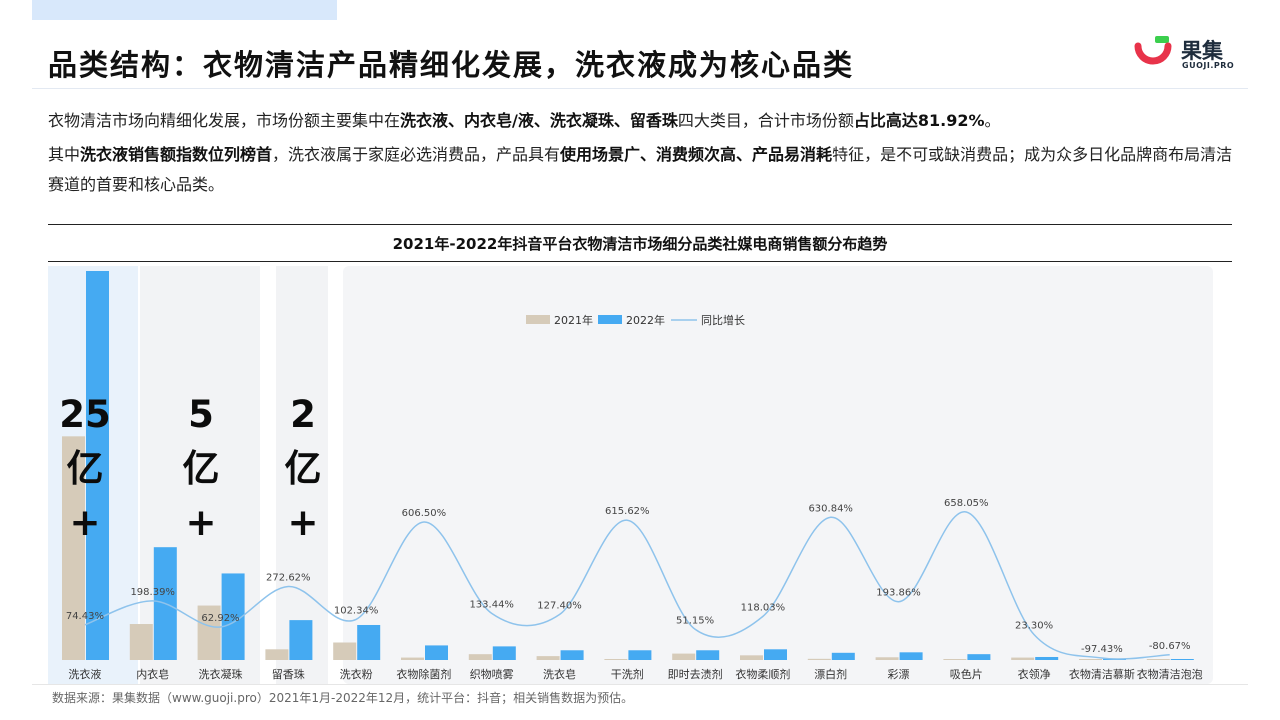  I want to click on x-tick-label-15: 衣领净, so click(1034, 674).